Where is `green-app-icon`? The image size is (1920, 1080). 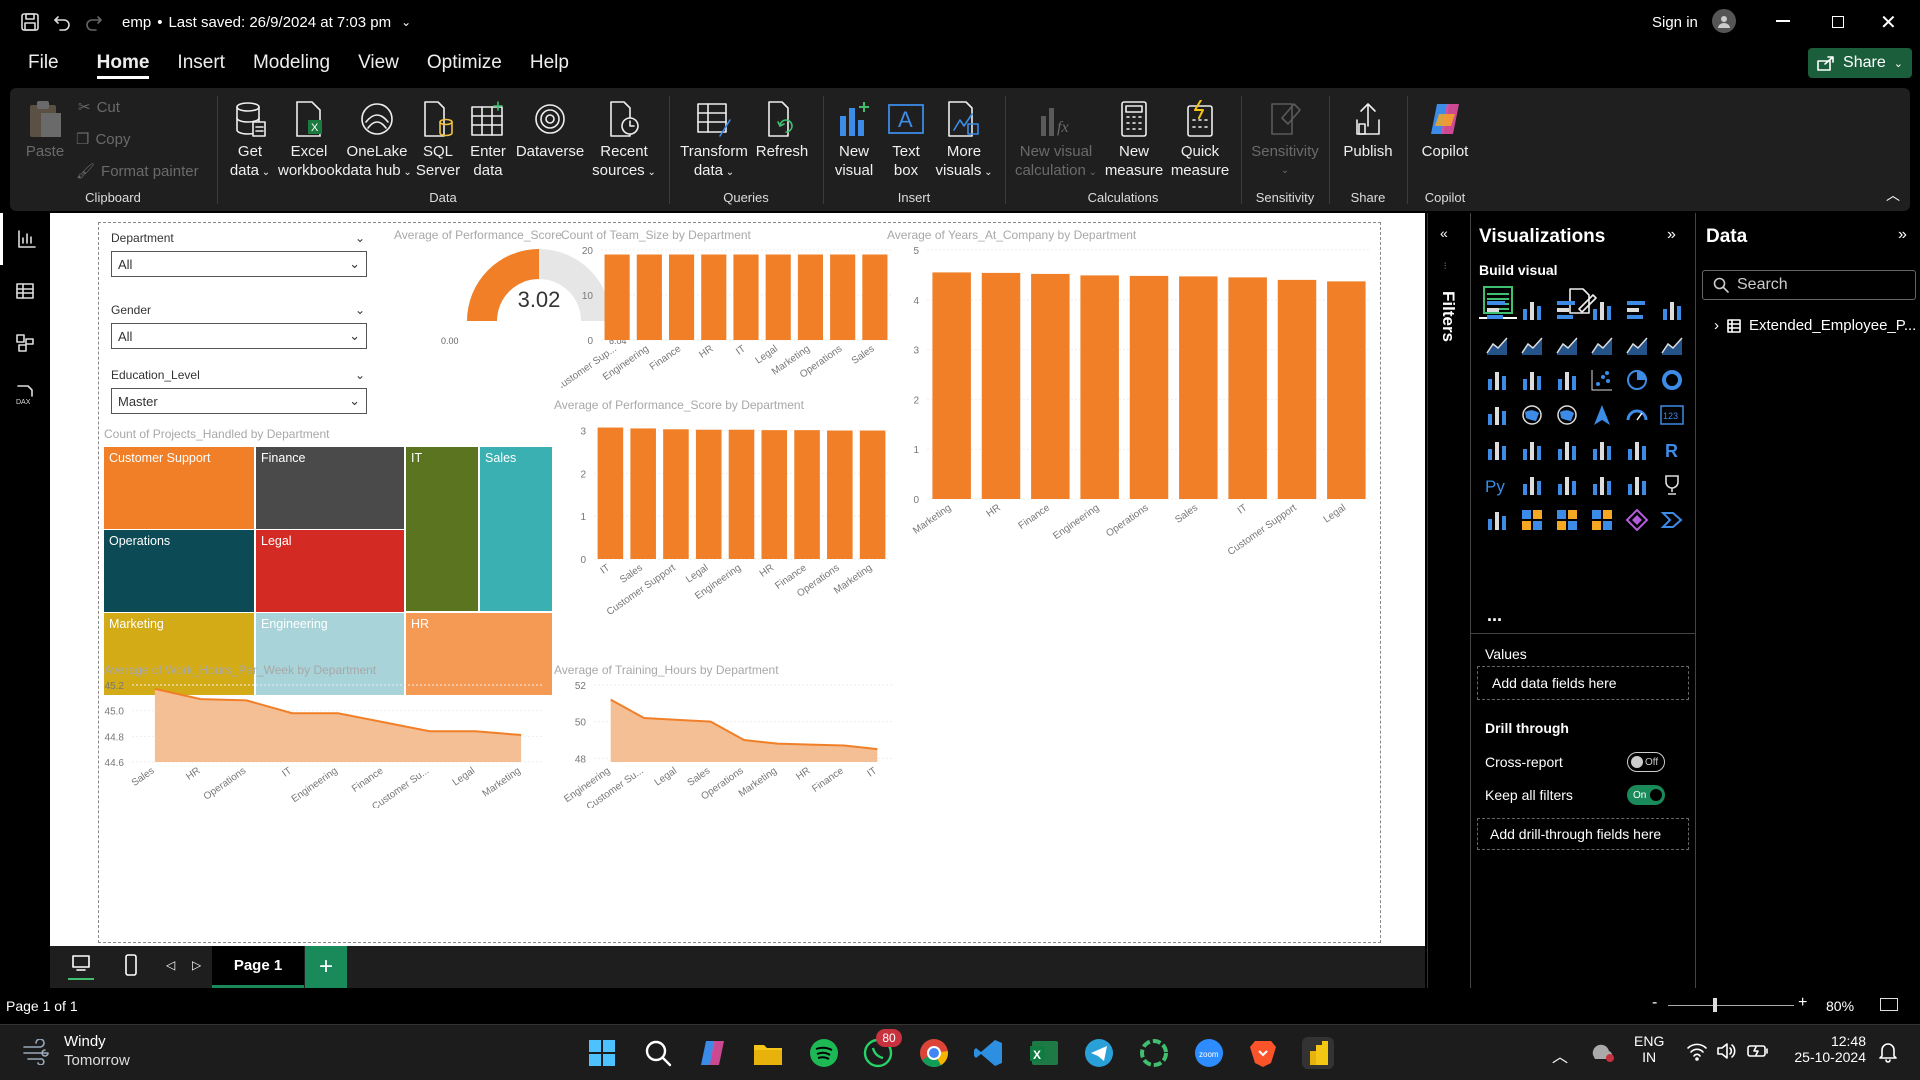 green-app-icon is located at coordinates (1154, 1053).